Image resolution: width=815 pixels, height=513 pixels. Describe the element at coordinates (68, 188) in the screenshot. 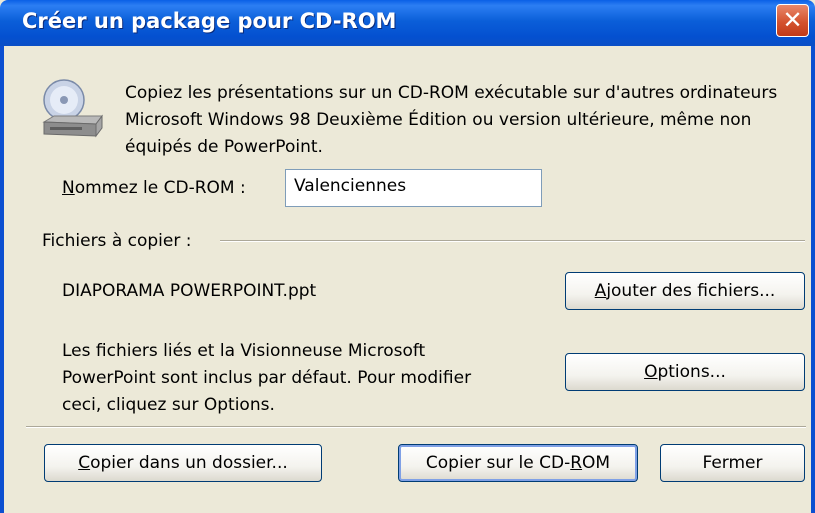

I see `cd-name-label-mnemonic: N` at that location.